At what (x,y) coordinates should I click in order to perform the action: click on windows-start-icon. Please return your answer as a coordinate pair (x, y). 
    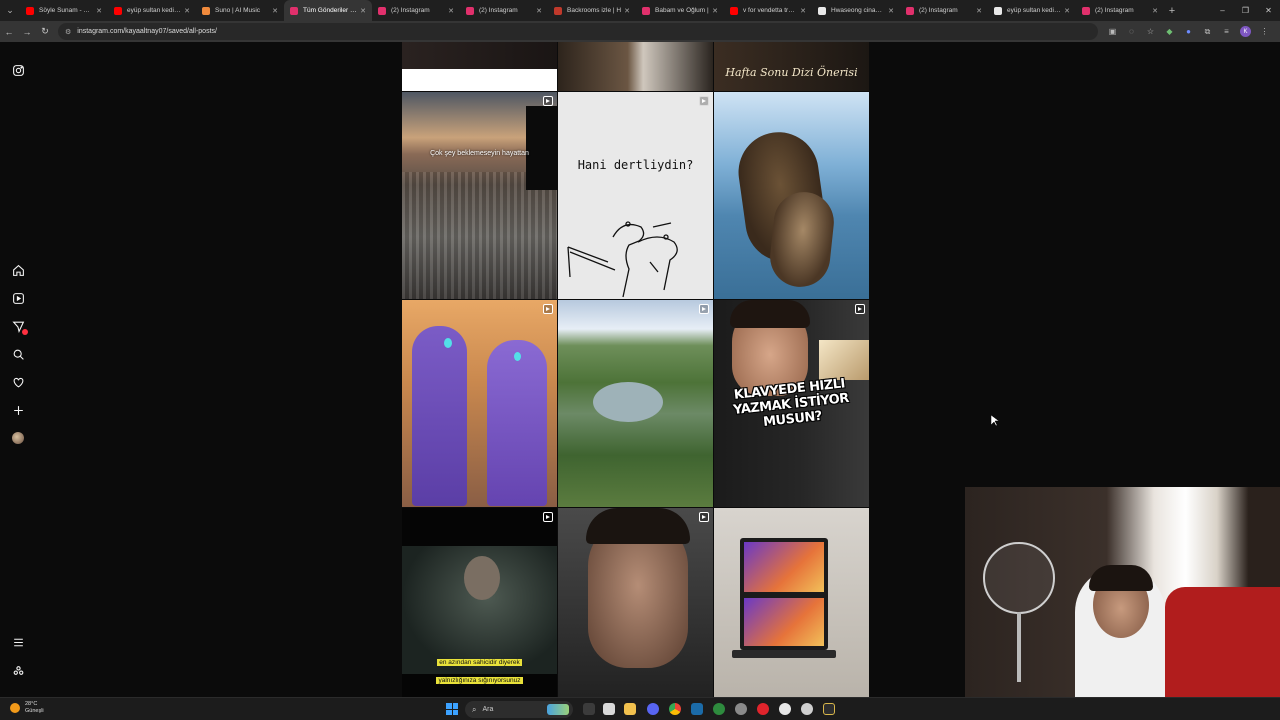
    Looking at the image, I should click on (452, 709).